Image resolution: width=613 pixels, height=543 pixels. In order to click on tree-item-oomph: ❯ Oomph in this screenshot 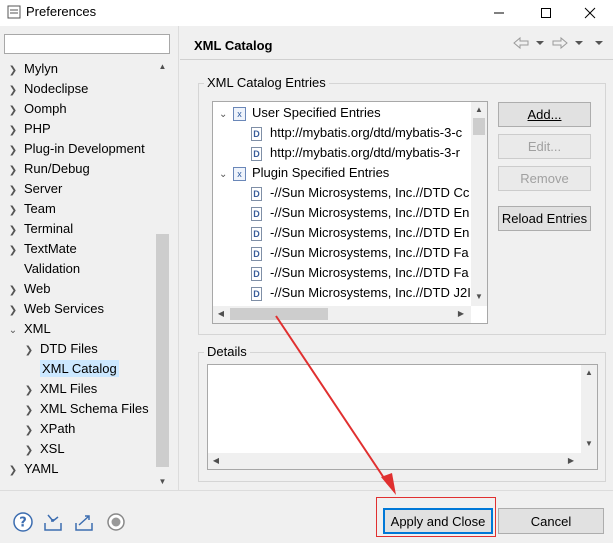, I will do `click(37, 109)`.